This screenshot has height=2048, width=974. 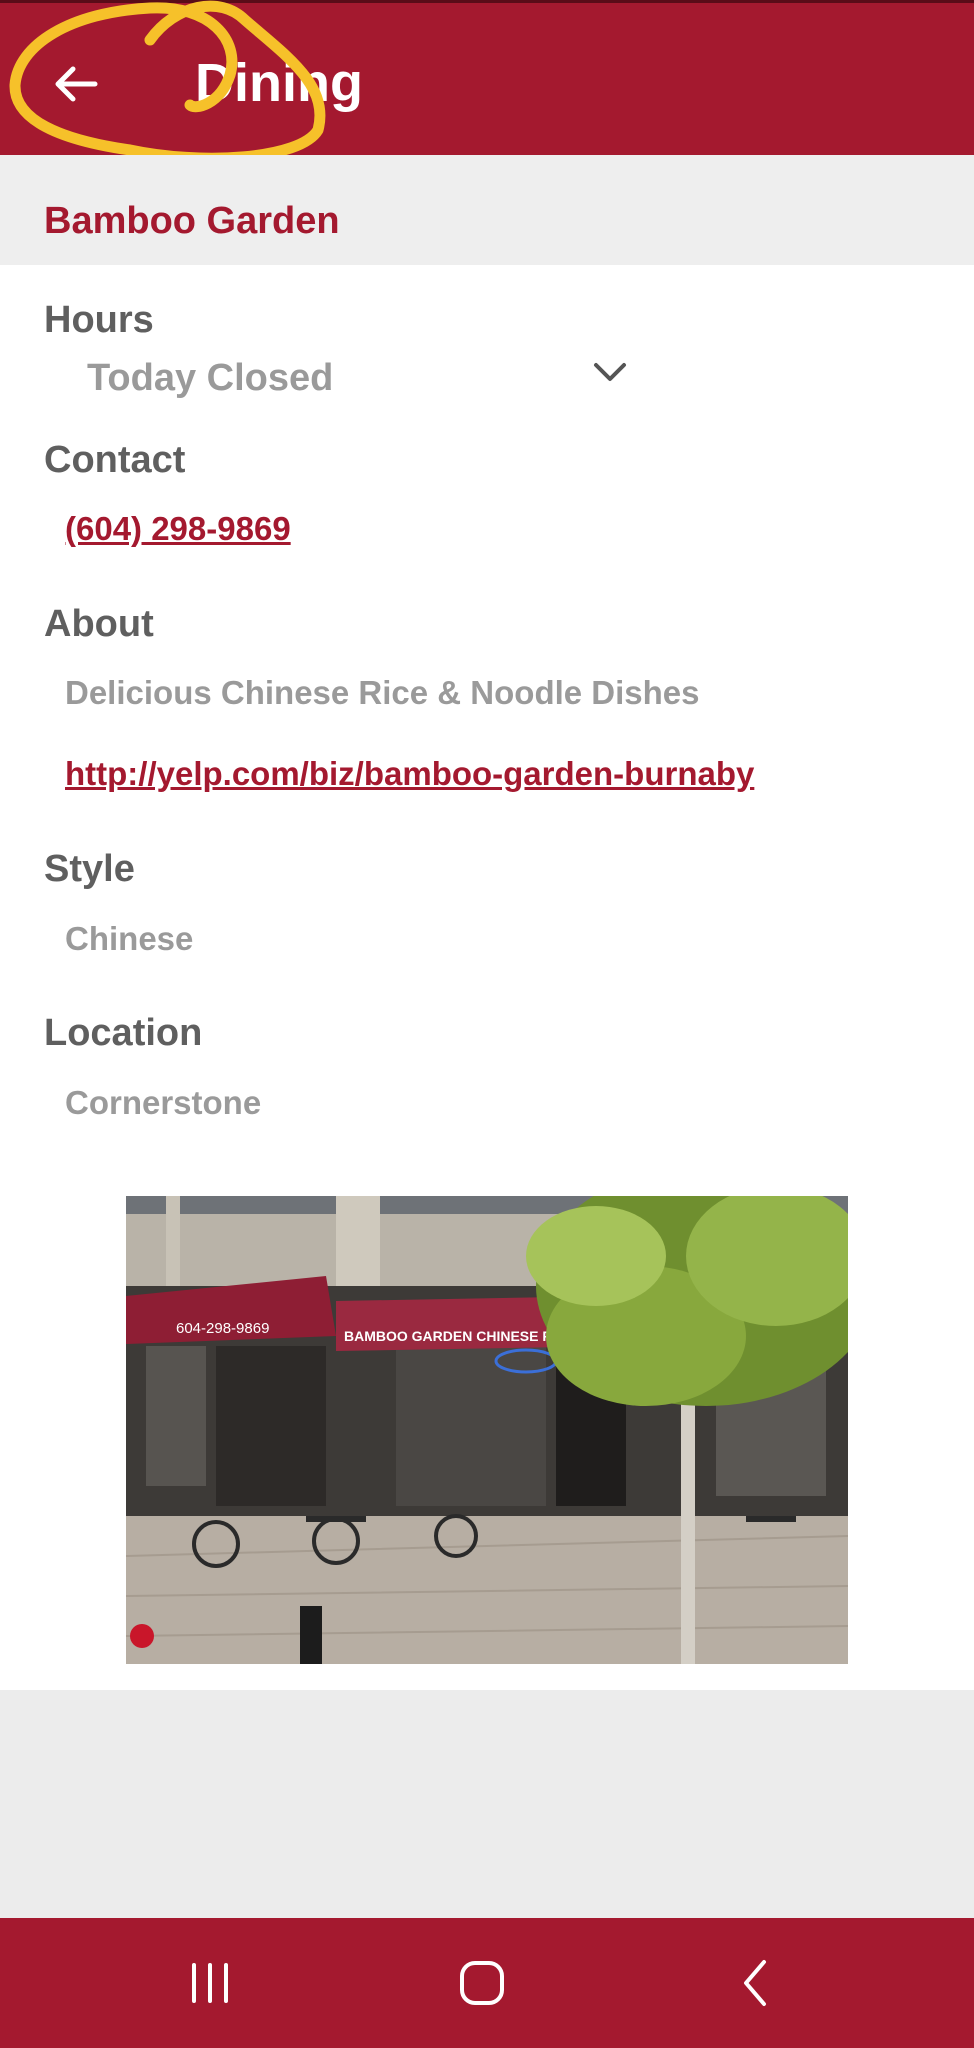 I want to click on system-navigation-bar, so click(x=487, y=1983).